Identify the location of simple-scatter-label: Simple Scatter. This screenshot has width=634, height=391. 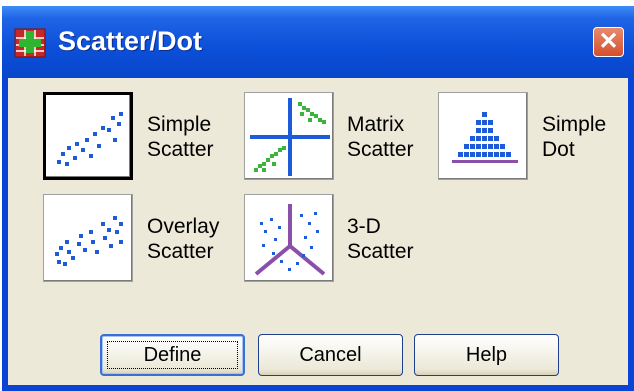
(180, 137).